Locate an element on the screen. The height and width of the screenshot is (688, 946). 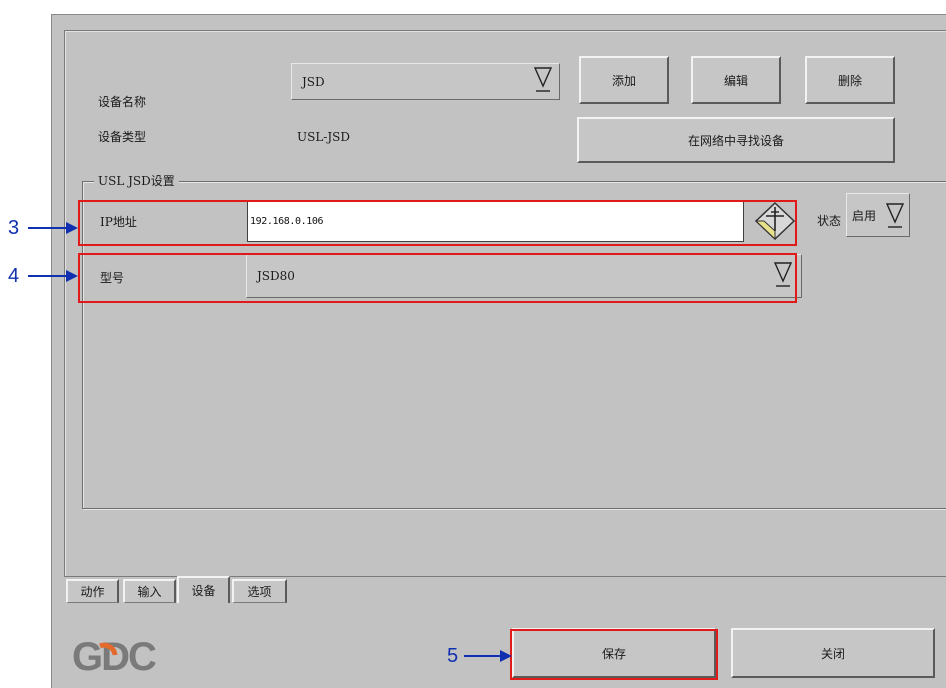
model-value: JSD80 is located at coordinates (276, 276).